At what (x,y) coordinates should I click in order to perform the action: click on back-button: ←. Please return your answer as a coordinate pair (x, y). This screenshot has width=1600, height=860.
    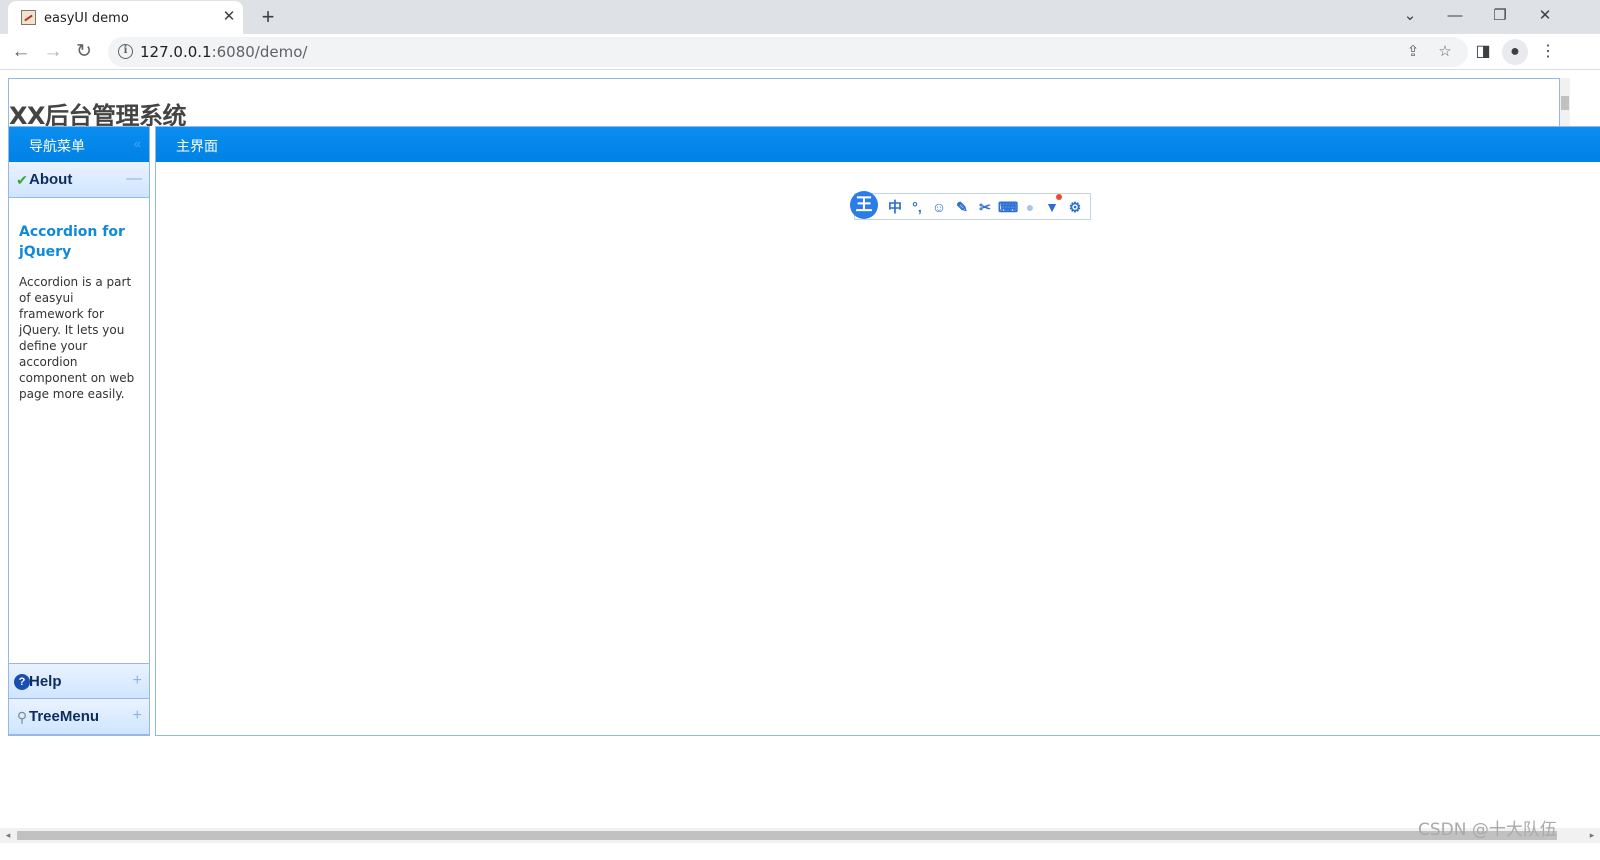
    Looking at the image, I should click on (21, 52).